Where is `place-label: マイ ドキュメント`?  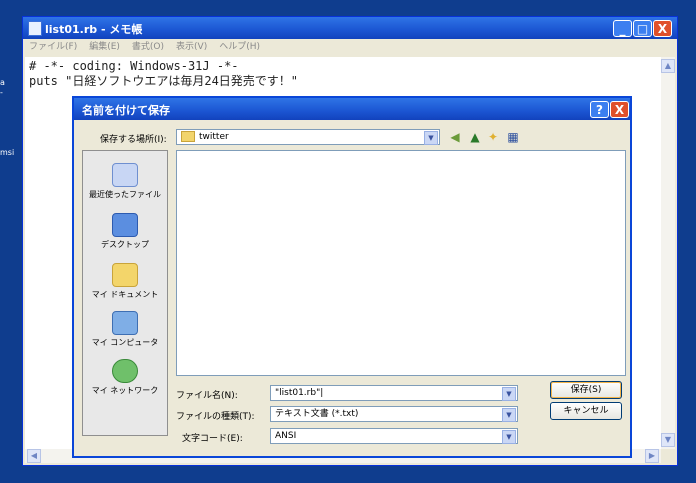 place-label: マイ ドキュメント is located at coordinates (125, 294).